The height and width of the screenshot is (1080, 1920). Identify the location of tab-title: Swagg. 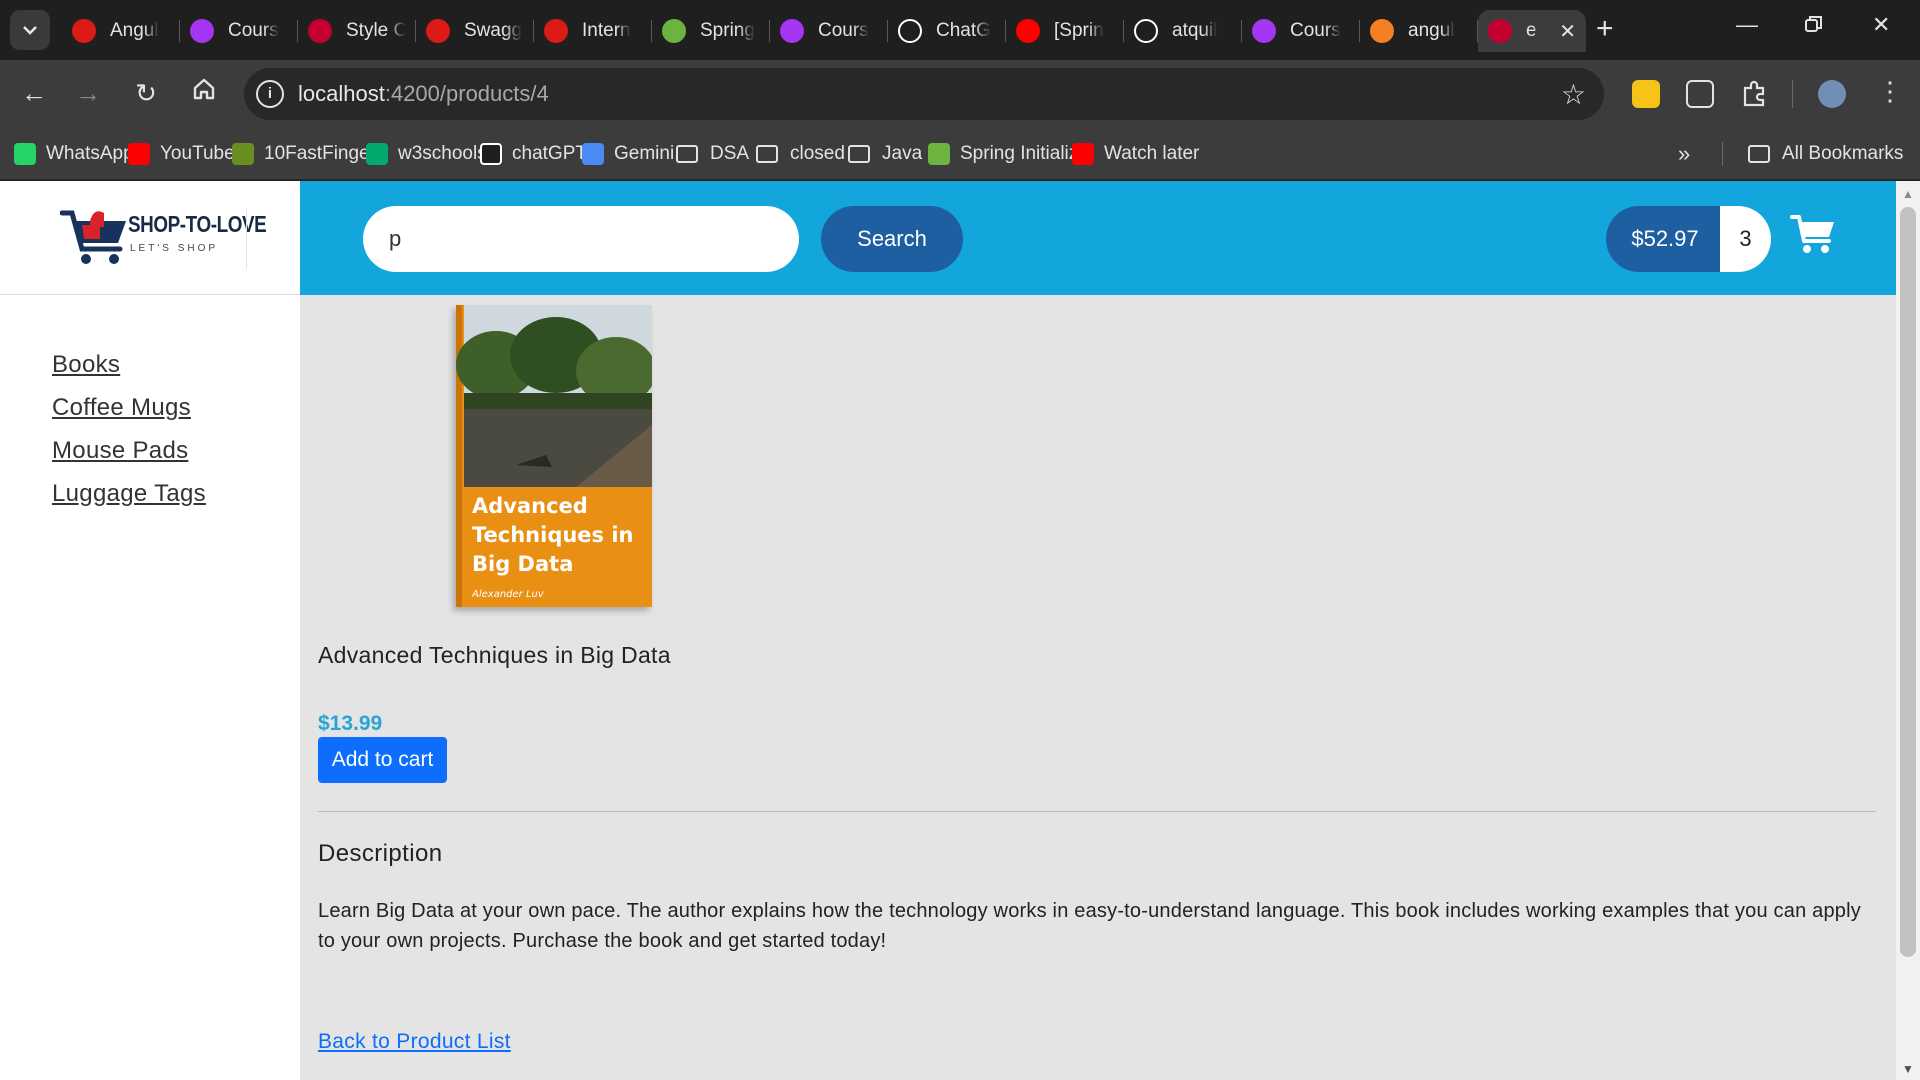
(493, 30).